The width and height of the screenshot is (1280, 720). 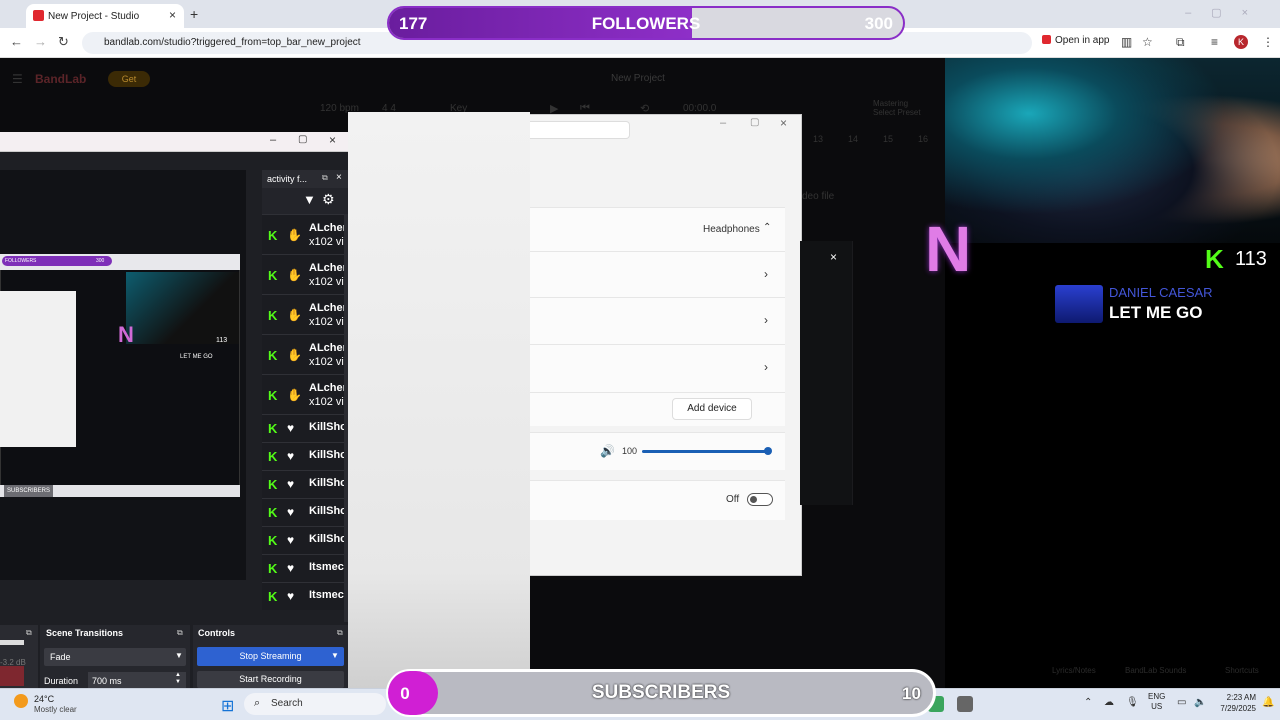 I want to click on hands-icon: ✋, so click(x=294, y=315).